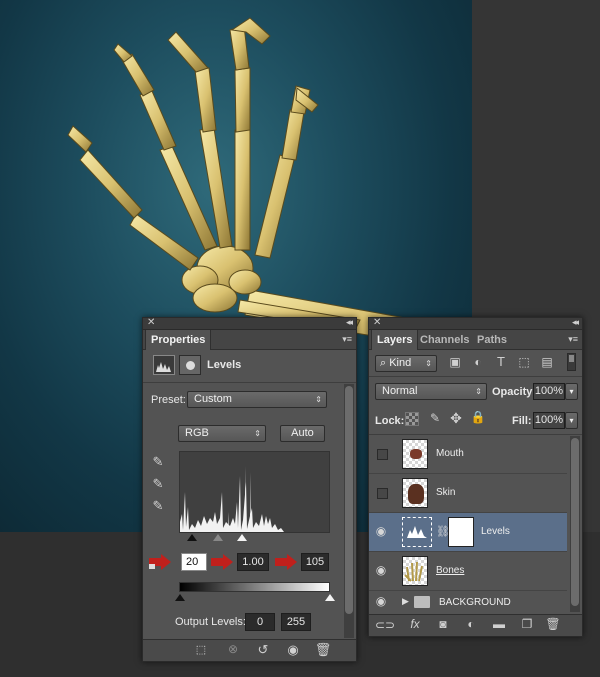 This screenshot has width=600, height=677. What do you see at coordinates (571, 420) in the screenshot?
I see `fill-dropdown-button: ▾` at bounding box center [571, 420].